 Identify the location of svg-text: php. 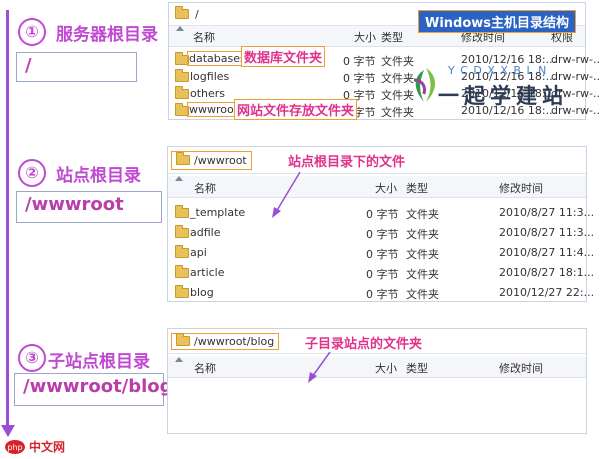
(14, 447).